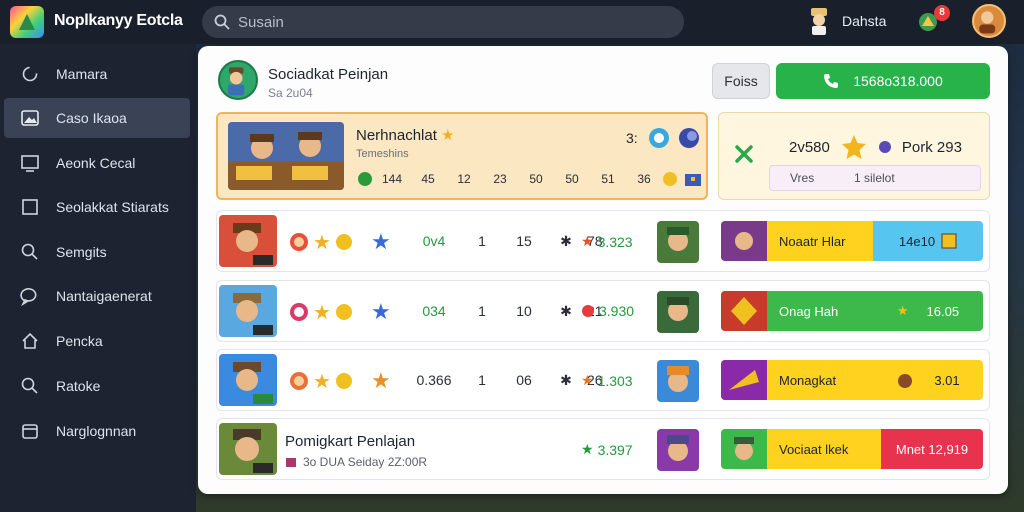  I want to click on sidebar-item-aeonk-cecal: Aeonk Cecal, so click(97, 163).